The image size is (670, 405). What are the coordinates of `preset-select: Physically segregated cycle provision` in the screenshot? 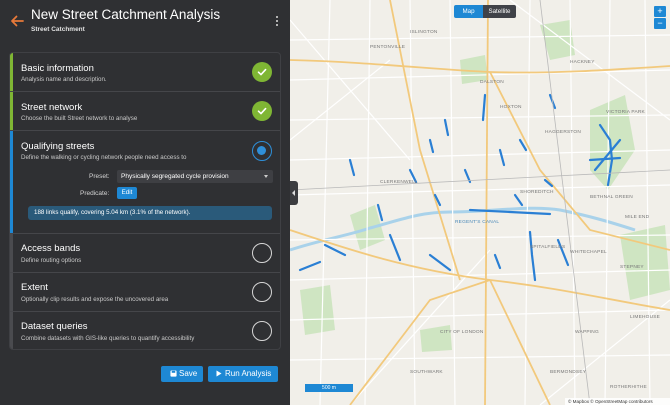 It's located at (195, 176).